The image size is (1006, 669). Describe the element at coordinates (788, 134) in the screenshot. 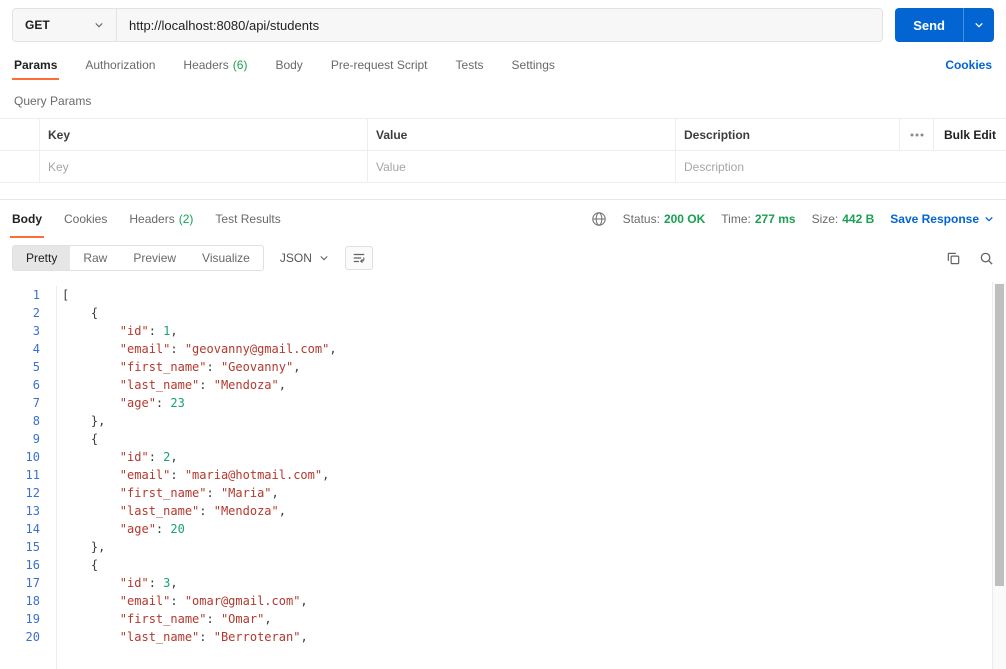

I see `column-header-description: Description` at that location.